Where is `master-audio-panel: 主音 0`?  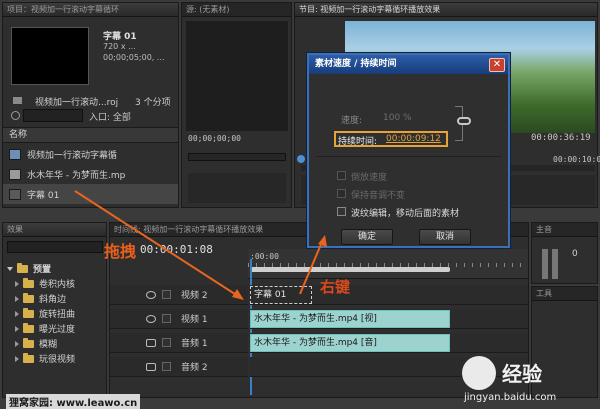 master-audio-panel: 主音 0 is located at coordinates (564, 253).